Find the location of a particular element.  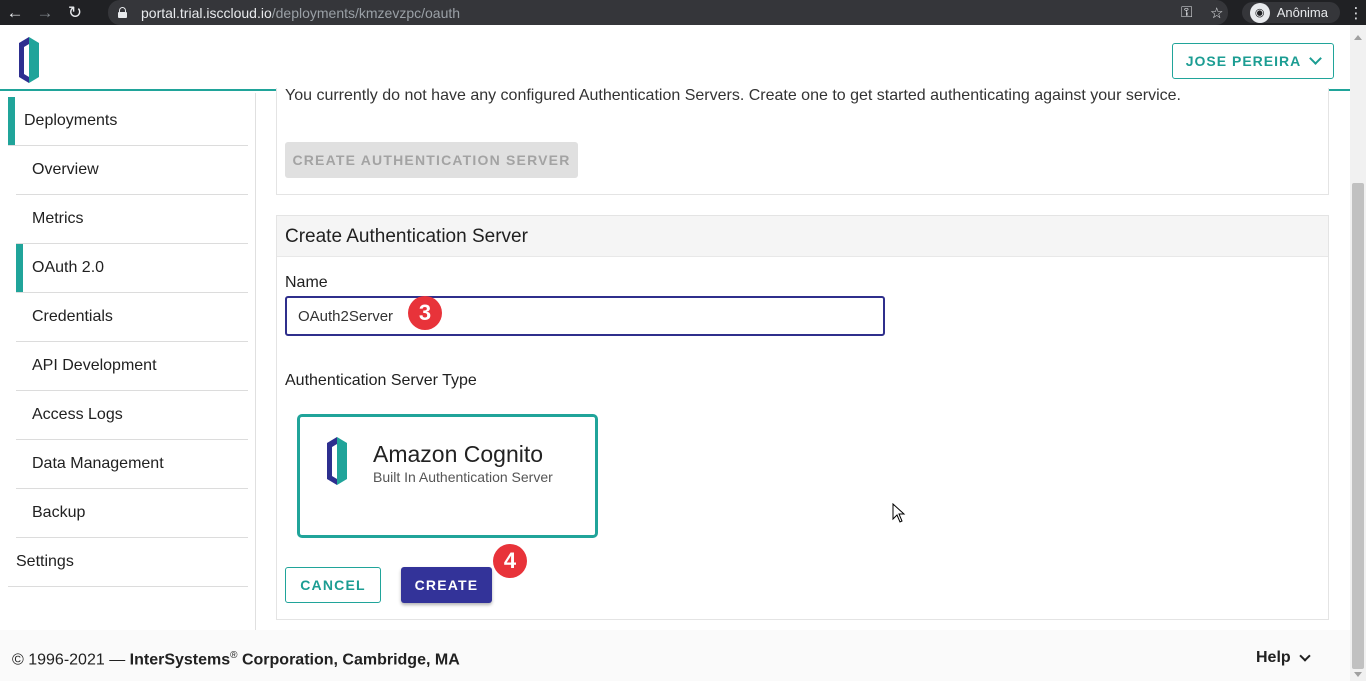

form-title: Create Authentication Server is located at coordinates (406, 236).